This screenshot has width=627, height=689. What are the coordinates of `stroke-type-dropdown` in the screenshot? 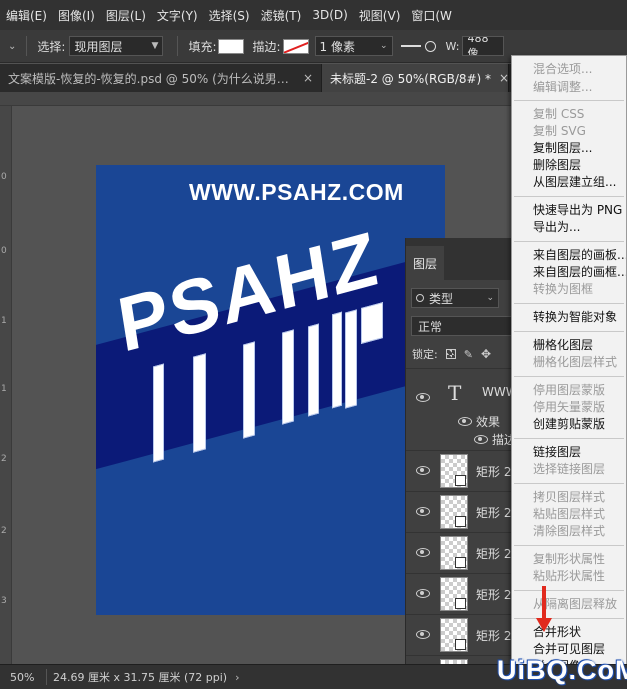 It's located at (410, 46).